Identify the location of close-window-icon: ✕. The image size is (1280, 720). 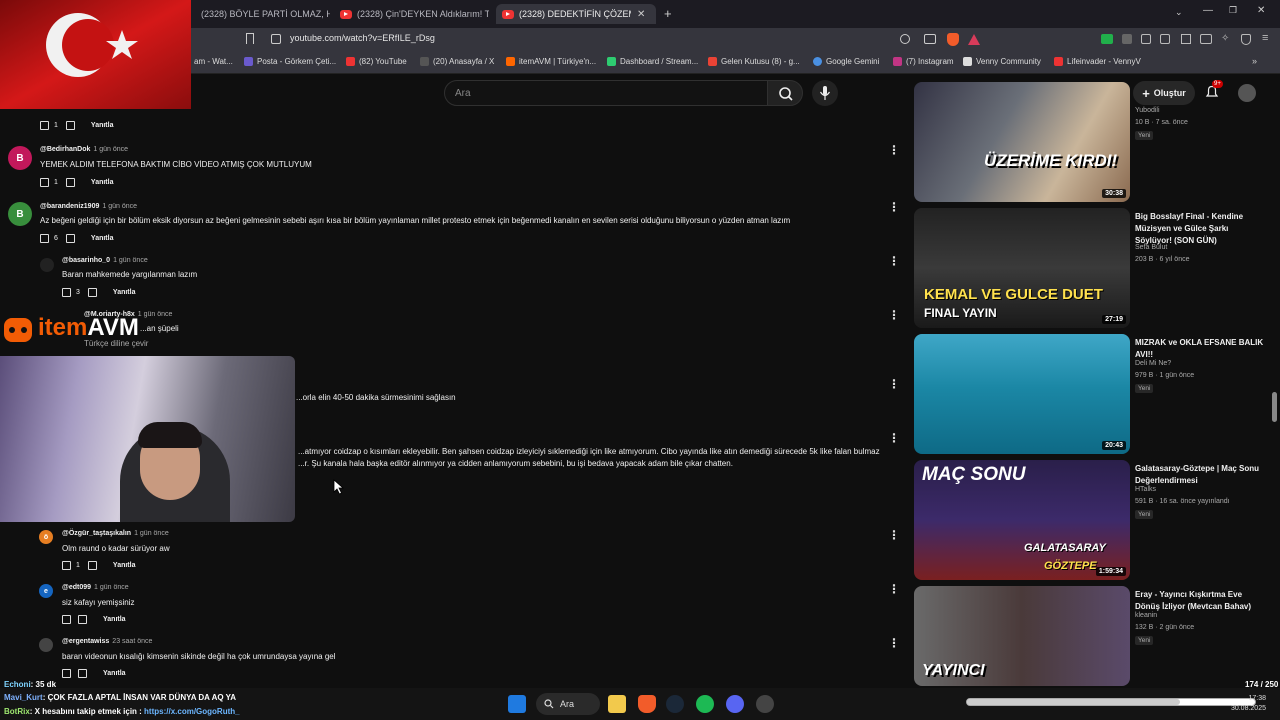
(1261, 10).